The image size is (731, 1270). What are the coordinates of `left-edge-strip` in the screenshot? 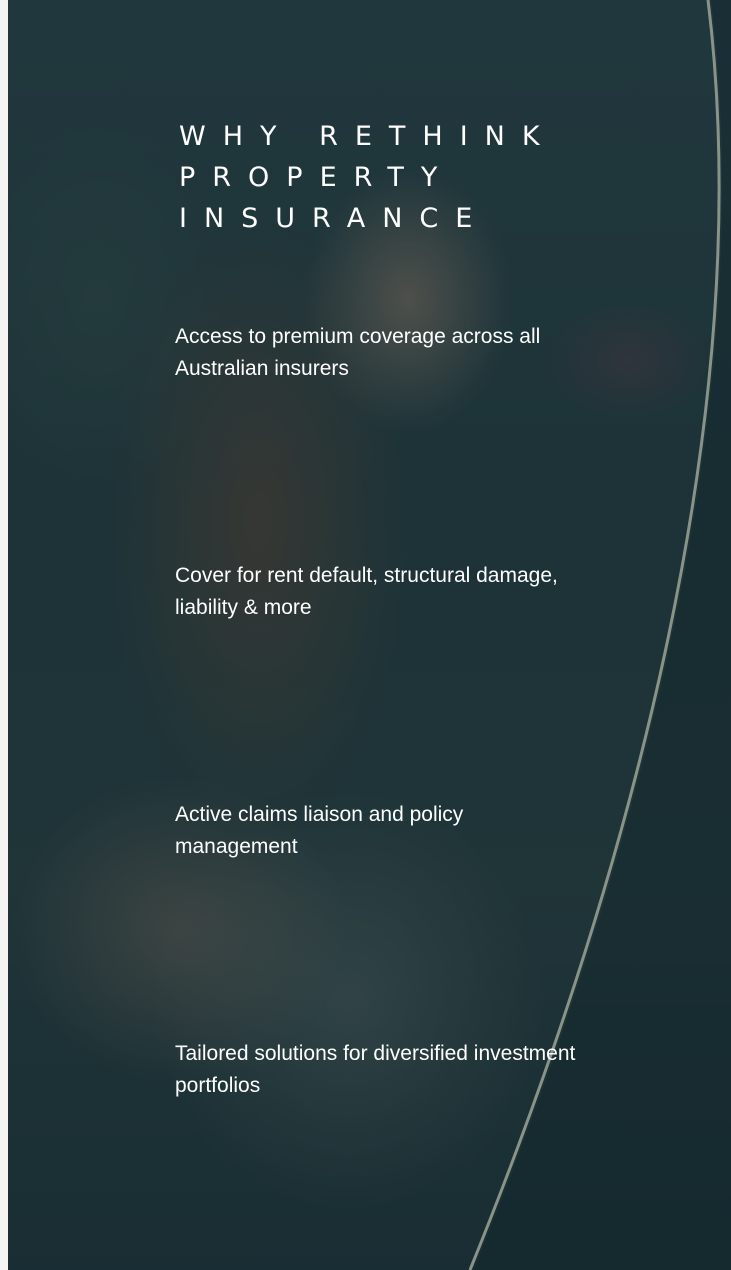 It's located at (4, 635).